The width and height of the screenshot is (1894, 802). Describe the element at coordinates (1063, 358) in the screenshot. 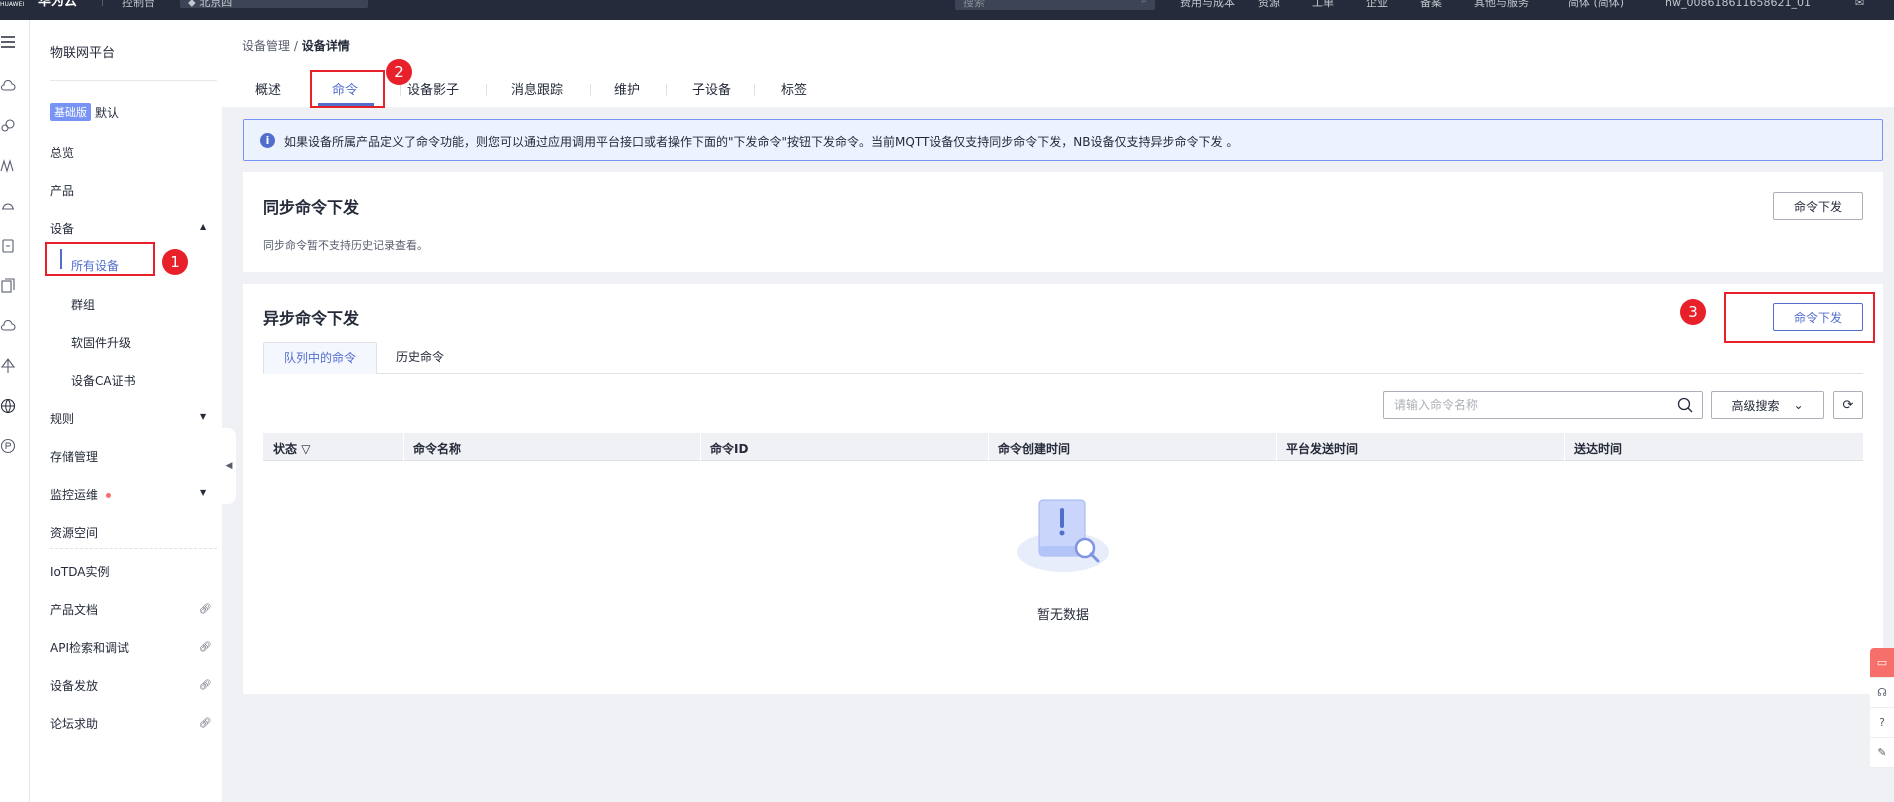

I see `async-subtabs: 队列中的命令 历史命令` at that location.